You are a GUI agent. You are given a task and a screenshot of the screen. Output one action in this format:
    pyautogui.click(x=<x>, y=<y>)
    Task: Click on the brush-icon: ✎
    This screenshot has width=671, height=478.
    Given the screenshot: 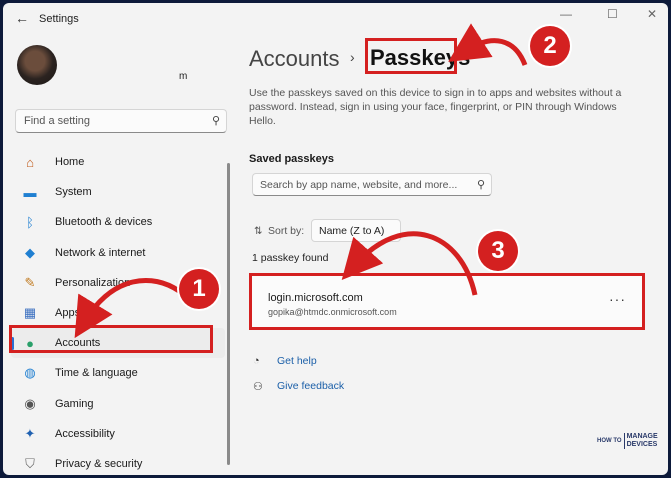 What is the action you would take?
    pyautogui.click(x=30, y=282)
    